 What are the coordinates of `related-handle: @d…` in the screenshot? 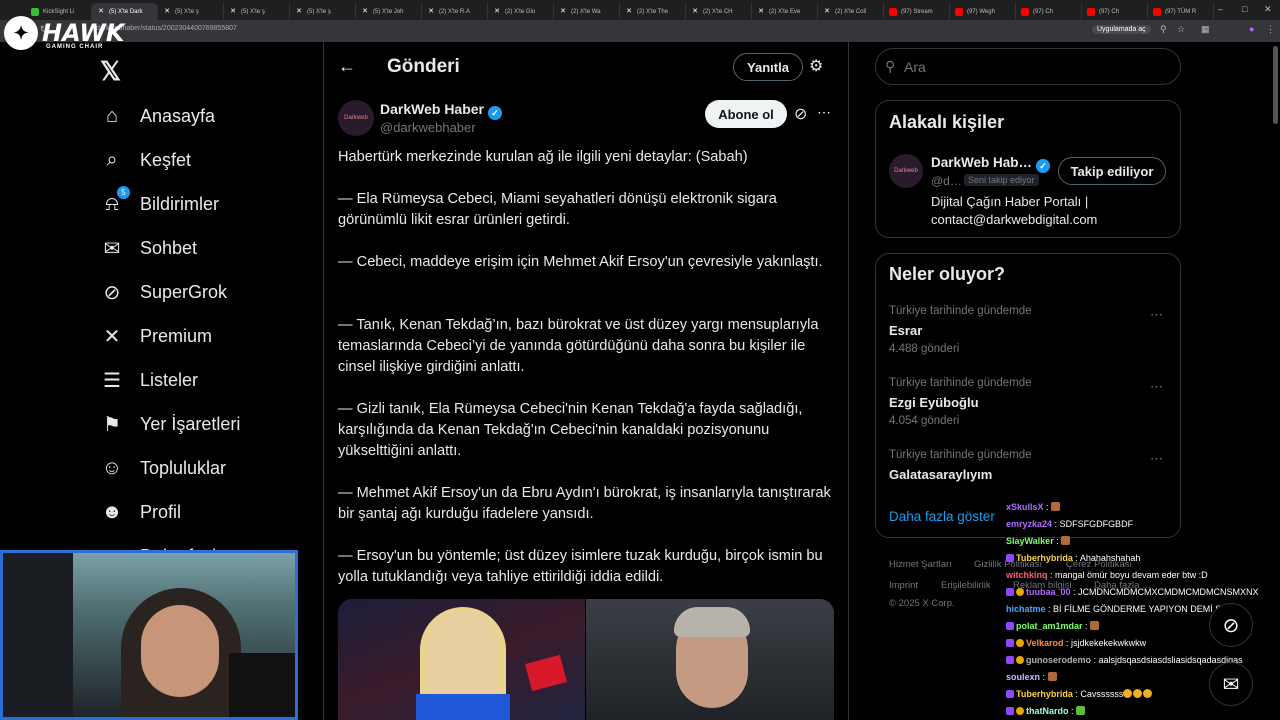 It's located at (946, 181).